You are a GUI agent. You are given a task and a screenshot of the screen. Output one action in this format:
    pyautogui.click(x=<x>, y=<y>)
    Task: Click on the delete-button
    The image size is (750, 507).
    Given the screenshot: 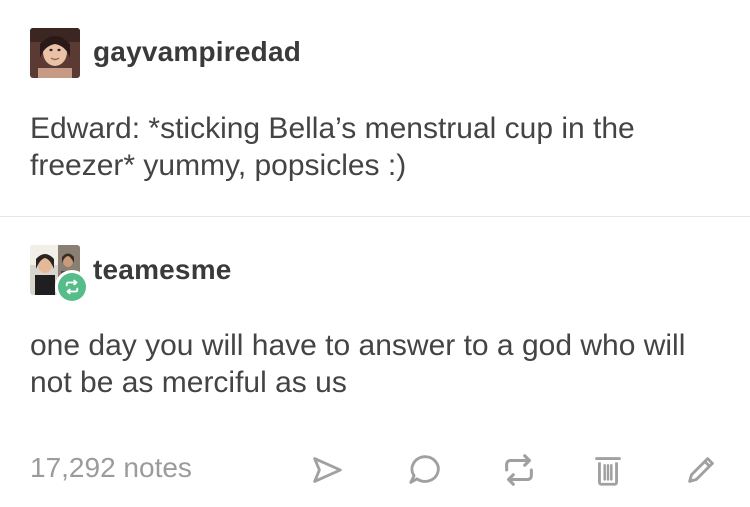 What is the action you would take?
    pyautogui.click(x=608, y=470)
    